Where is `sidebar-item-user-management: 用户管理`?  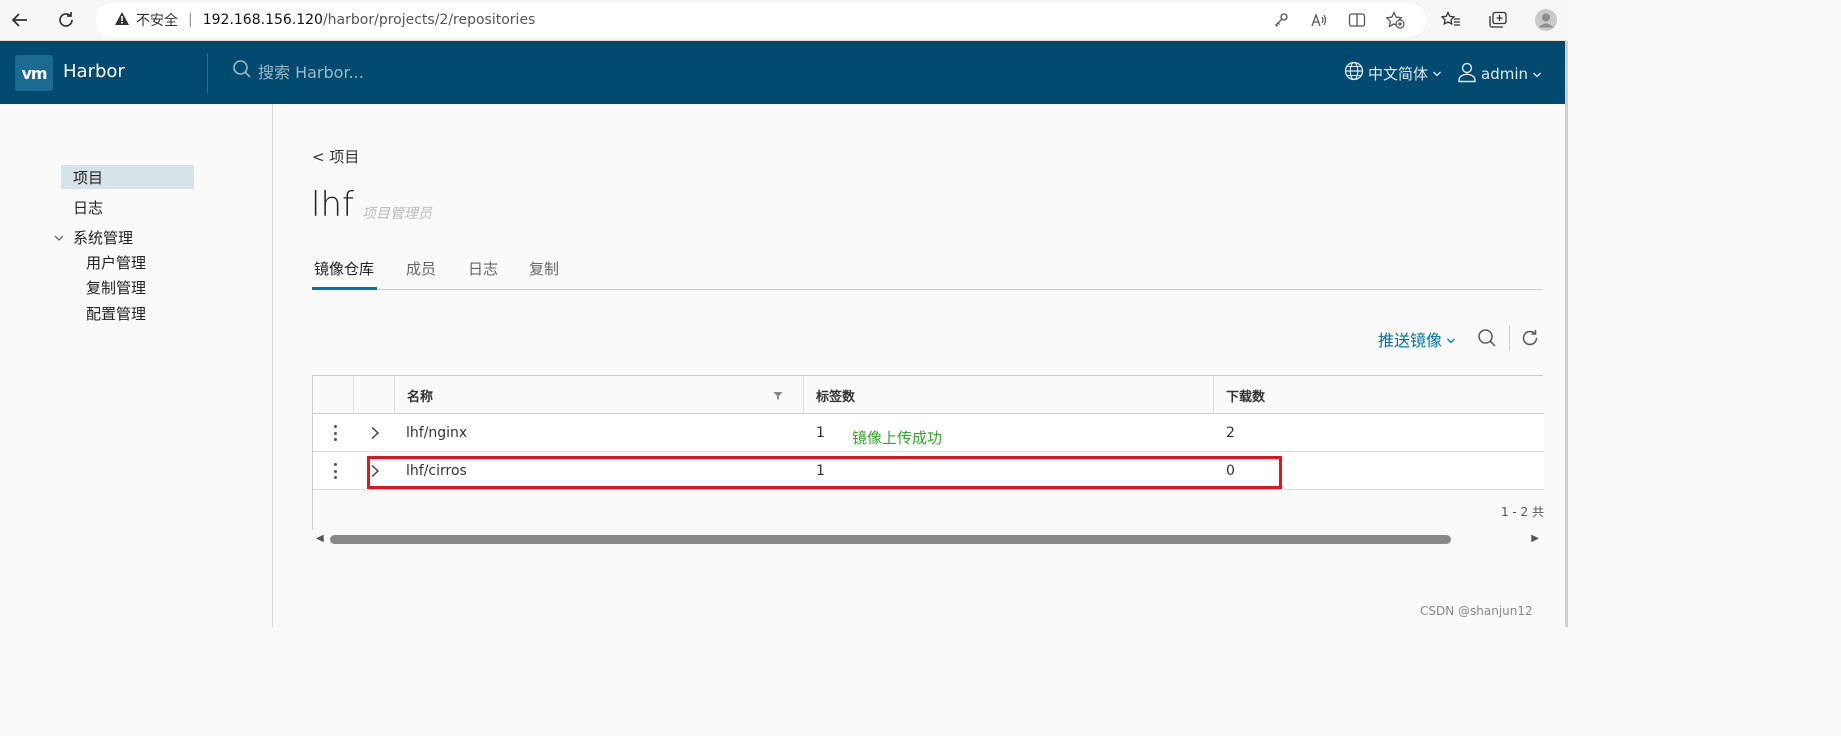
sidebar-item-user-management: 用户管理 is located at coordinates (116, 262).